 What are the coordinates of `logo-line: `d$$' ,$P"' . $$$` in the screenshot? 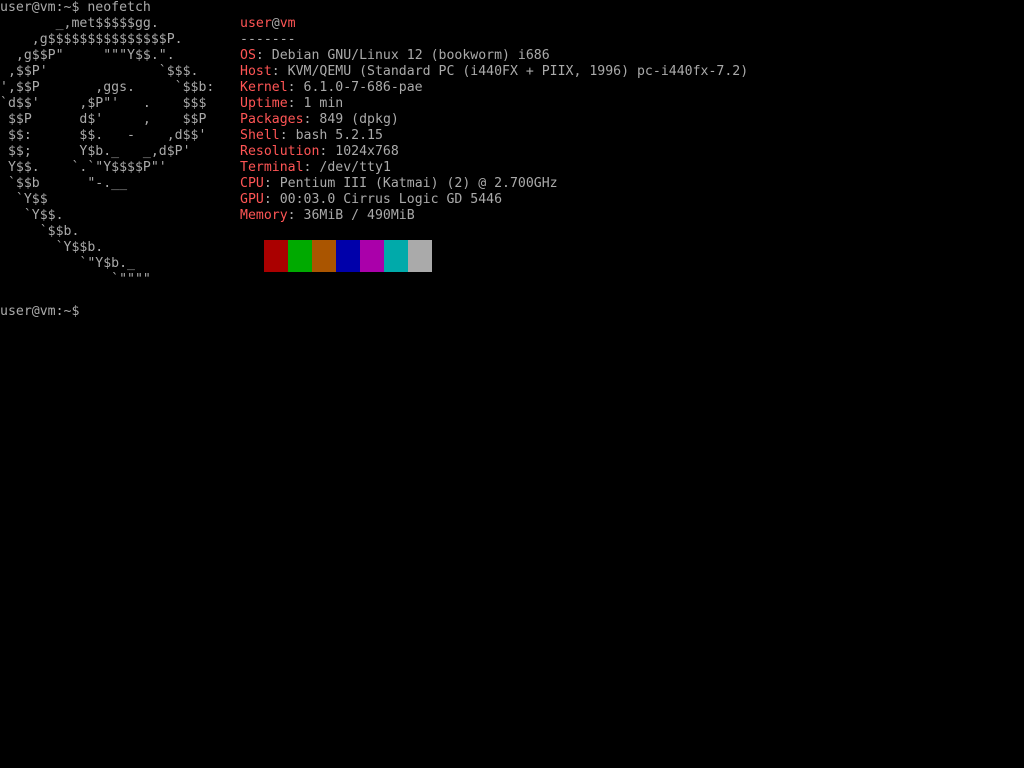 It's located at (103, 103).